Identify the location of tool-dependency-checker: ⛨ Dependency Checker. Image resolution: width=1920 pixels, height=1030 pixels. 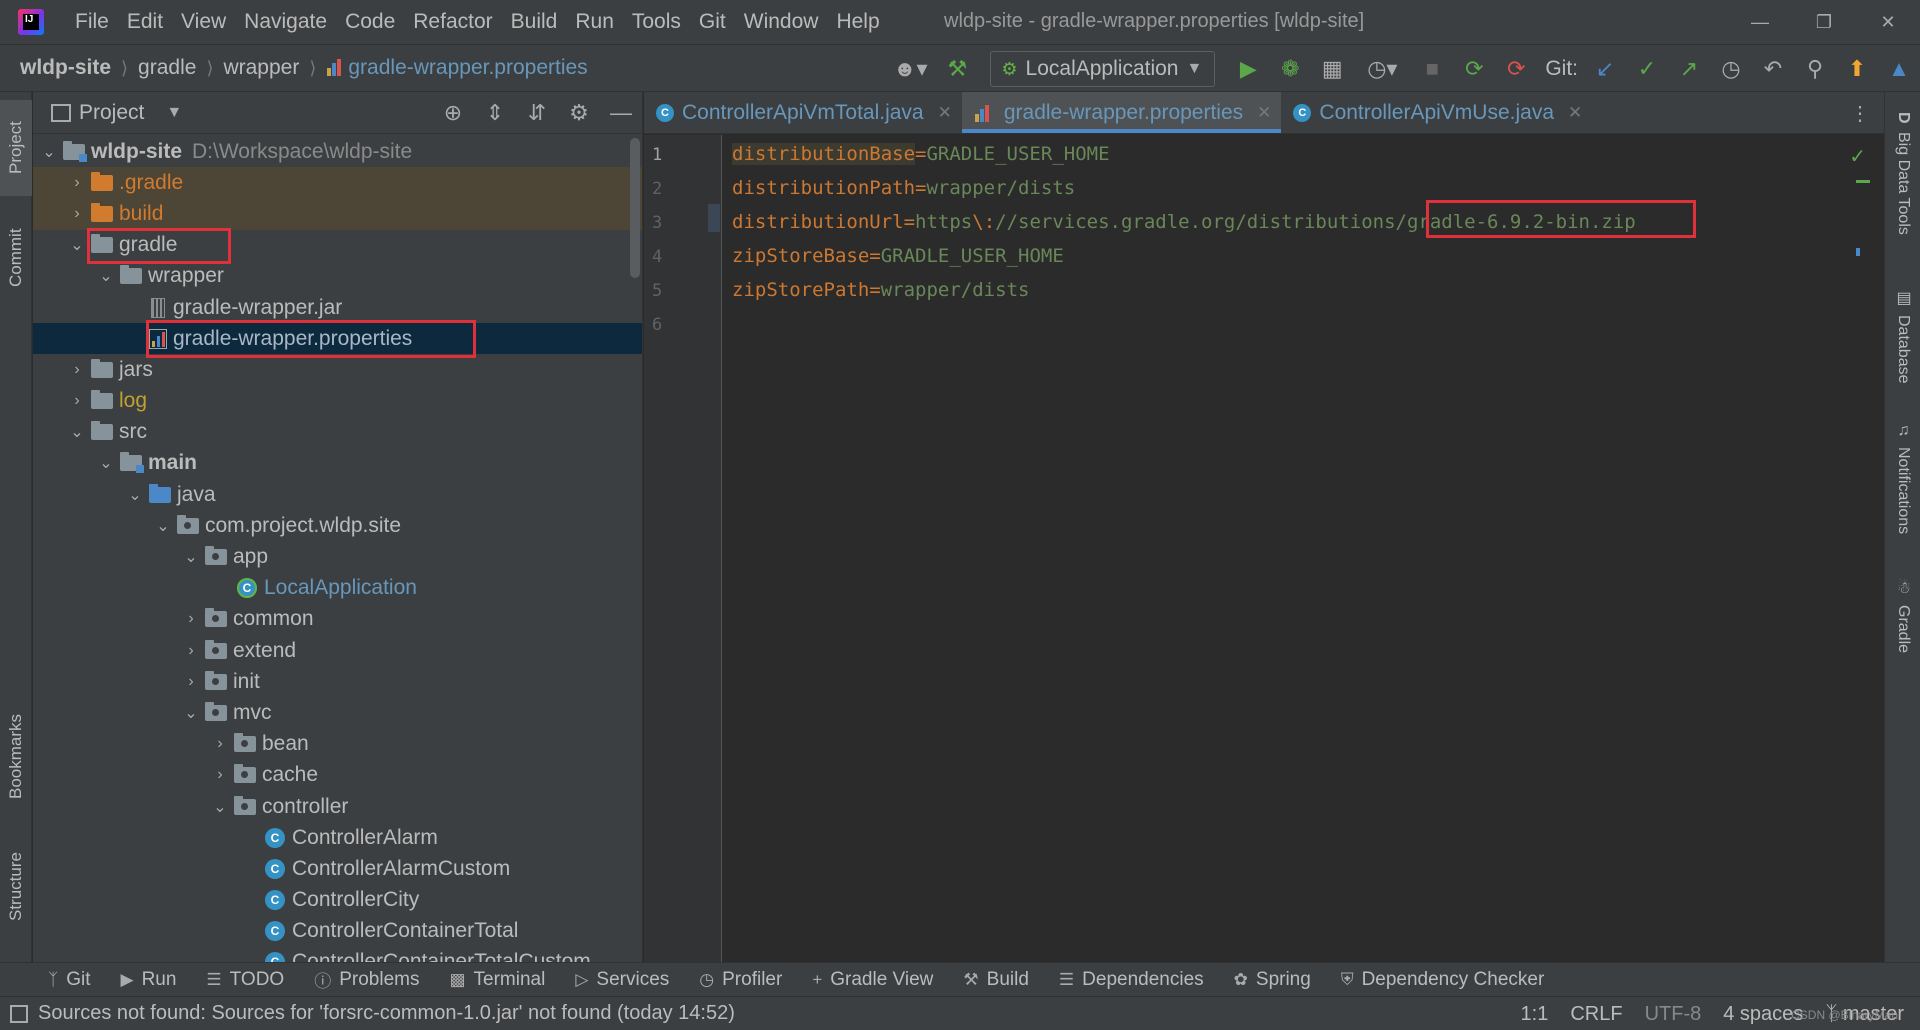
(1442, 980).